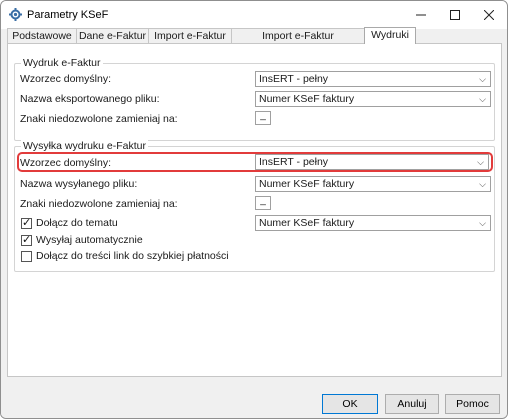  Describe the element at coordinates (26, 239) in the screenshot. I see `send-auto-checkbox` at that location.